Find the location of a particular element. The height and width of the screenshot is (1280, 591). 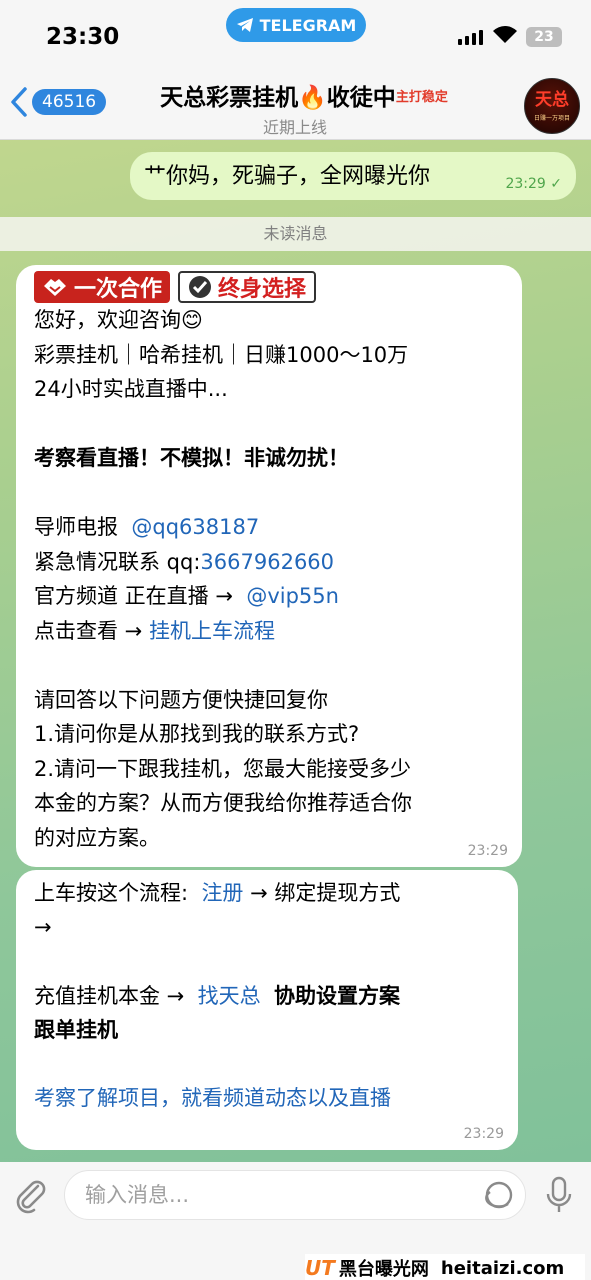

message-line: 考察看直播！不模拟！非诚勿扰！ is located at coordinates (191, 458).